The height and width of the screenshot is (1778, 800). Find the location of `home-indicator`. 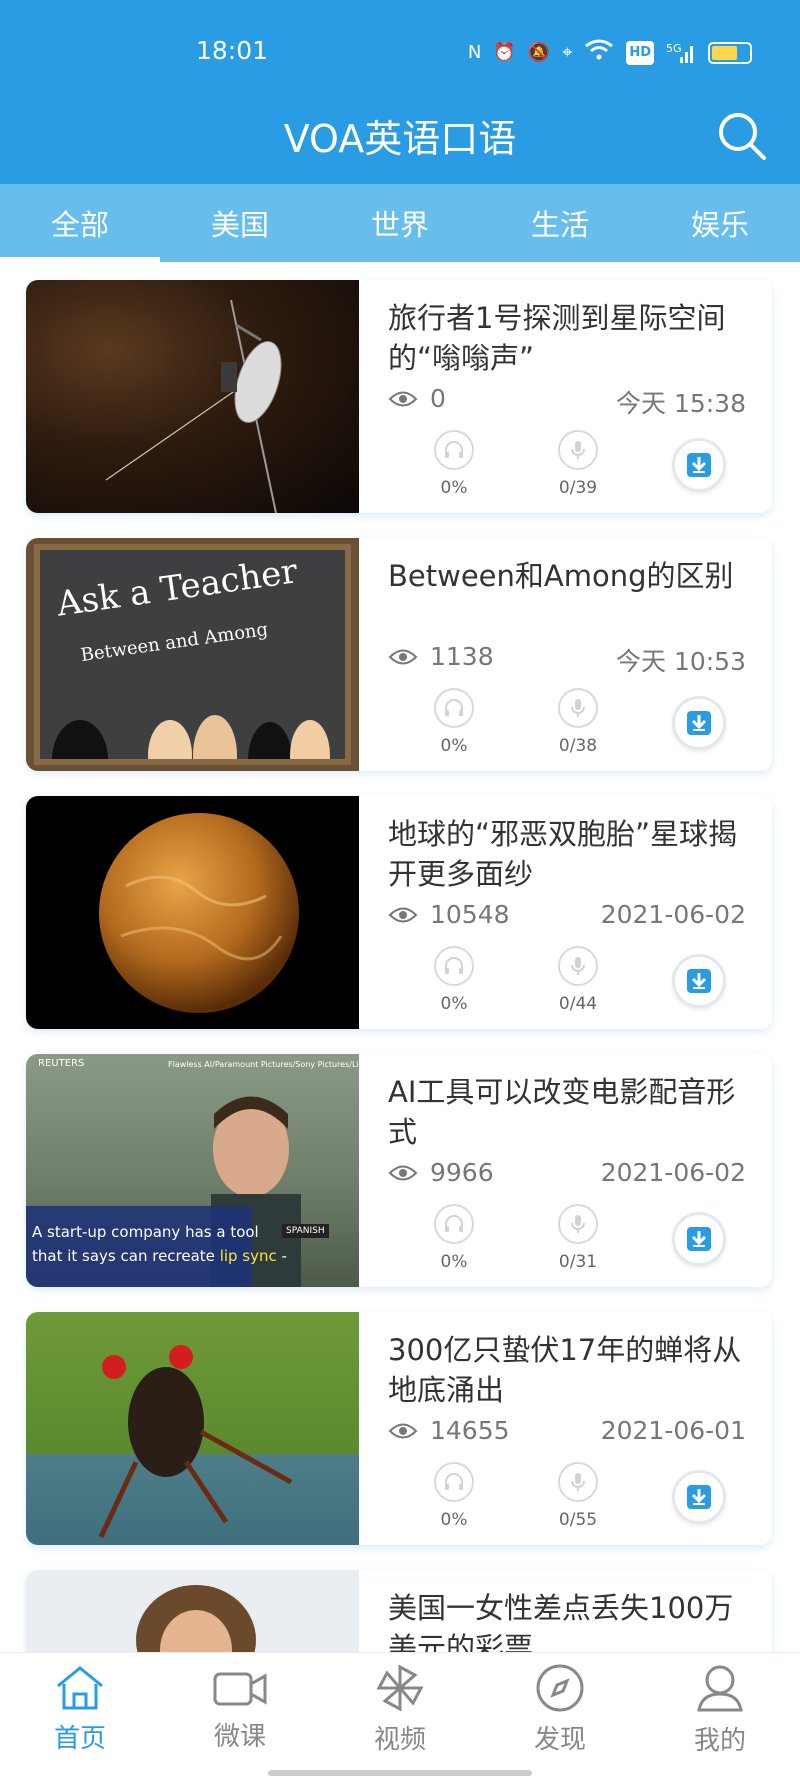

home-indicator is located at coordinates (400, 1773).